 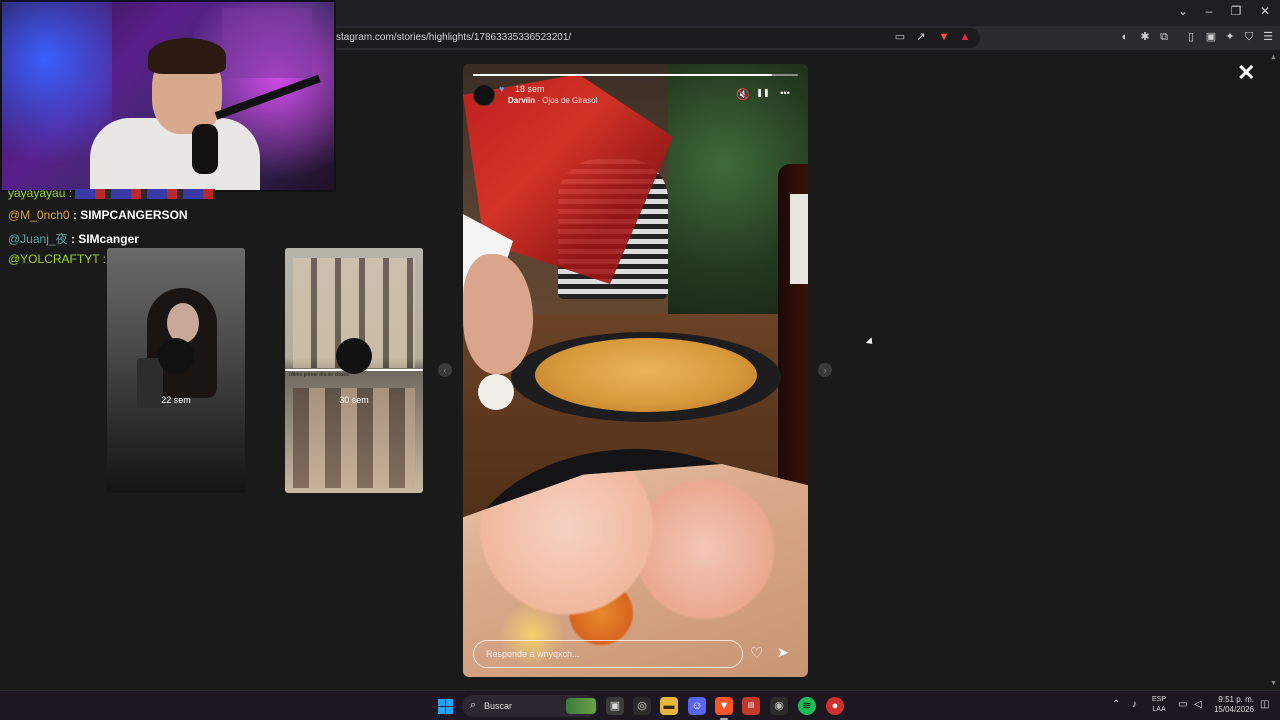 What do you see at coordinates (145, 193) in the screenshot?
I see `flag-emotes` at bounding box center [145, 193].